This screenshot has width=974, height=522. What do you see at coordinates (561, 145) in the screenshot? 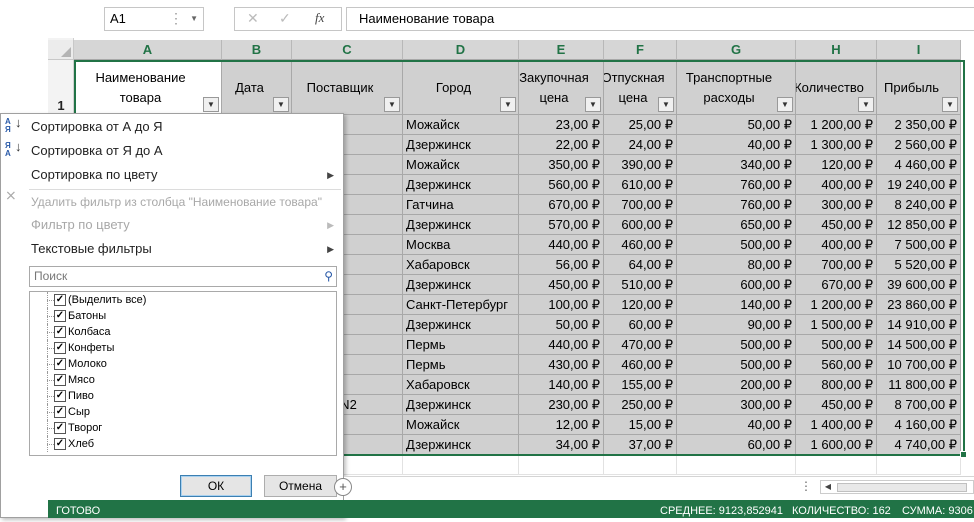
I see `table-cell: 22,00 ₽` at bounding box center [561, 145].